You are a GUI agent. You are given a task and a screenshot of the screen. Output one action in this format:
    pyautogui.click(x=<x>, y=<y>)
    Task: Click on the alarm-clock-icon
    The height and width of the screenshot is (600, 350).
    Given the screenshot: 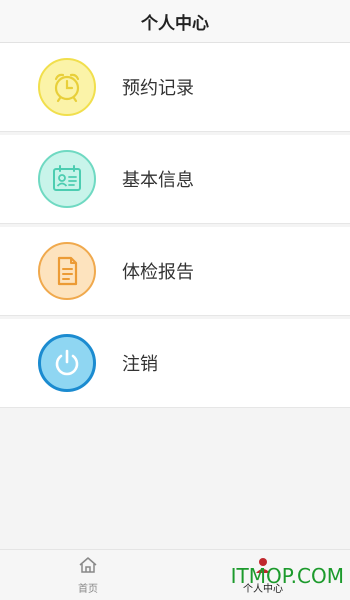 What is the action you would take?
    pyautogui.click(x=67, y=87)
    